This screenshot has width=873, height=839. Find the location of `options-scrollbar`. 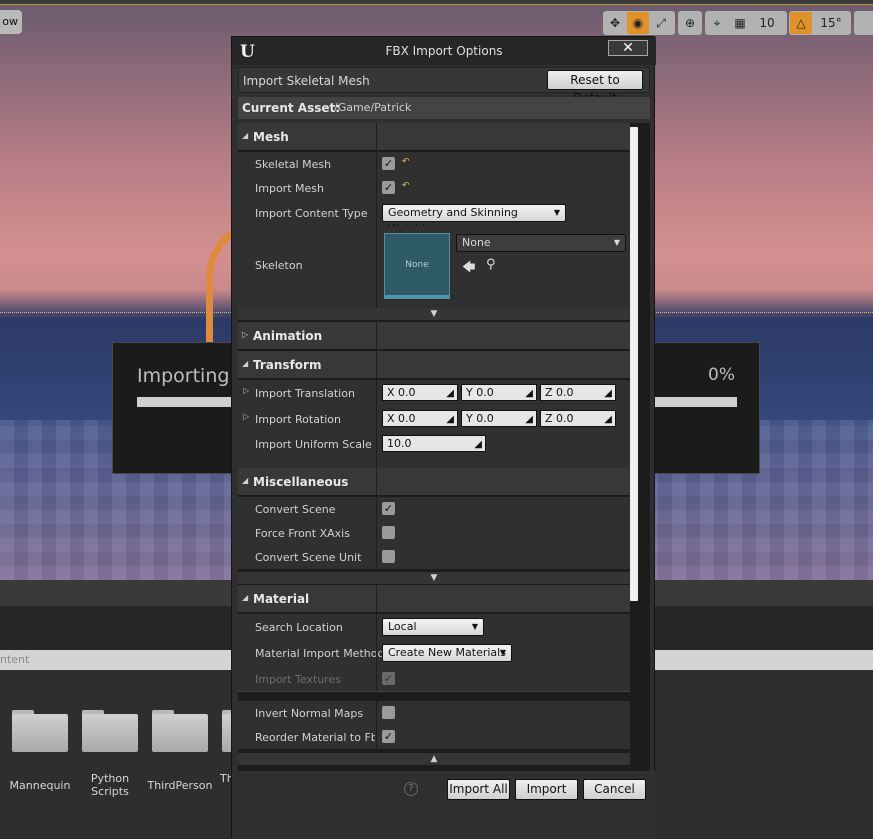

options-scrollbar is located at coordinates (634, 364).